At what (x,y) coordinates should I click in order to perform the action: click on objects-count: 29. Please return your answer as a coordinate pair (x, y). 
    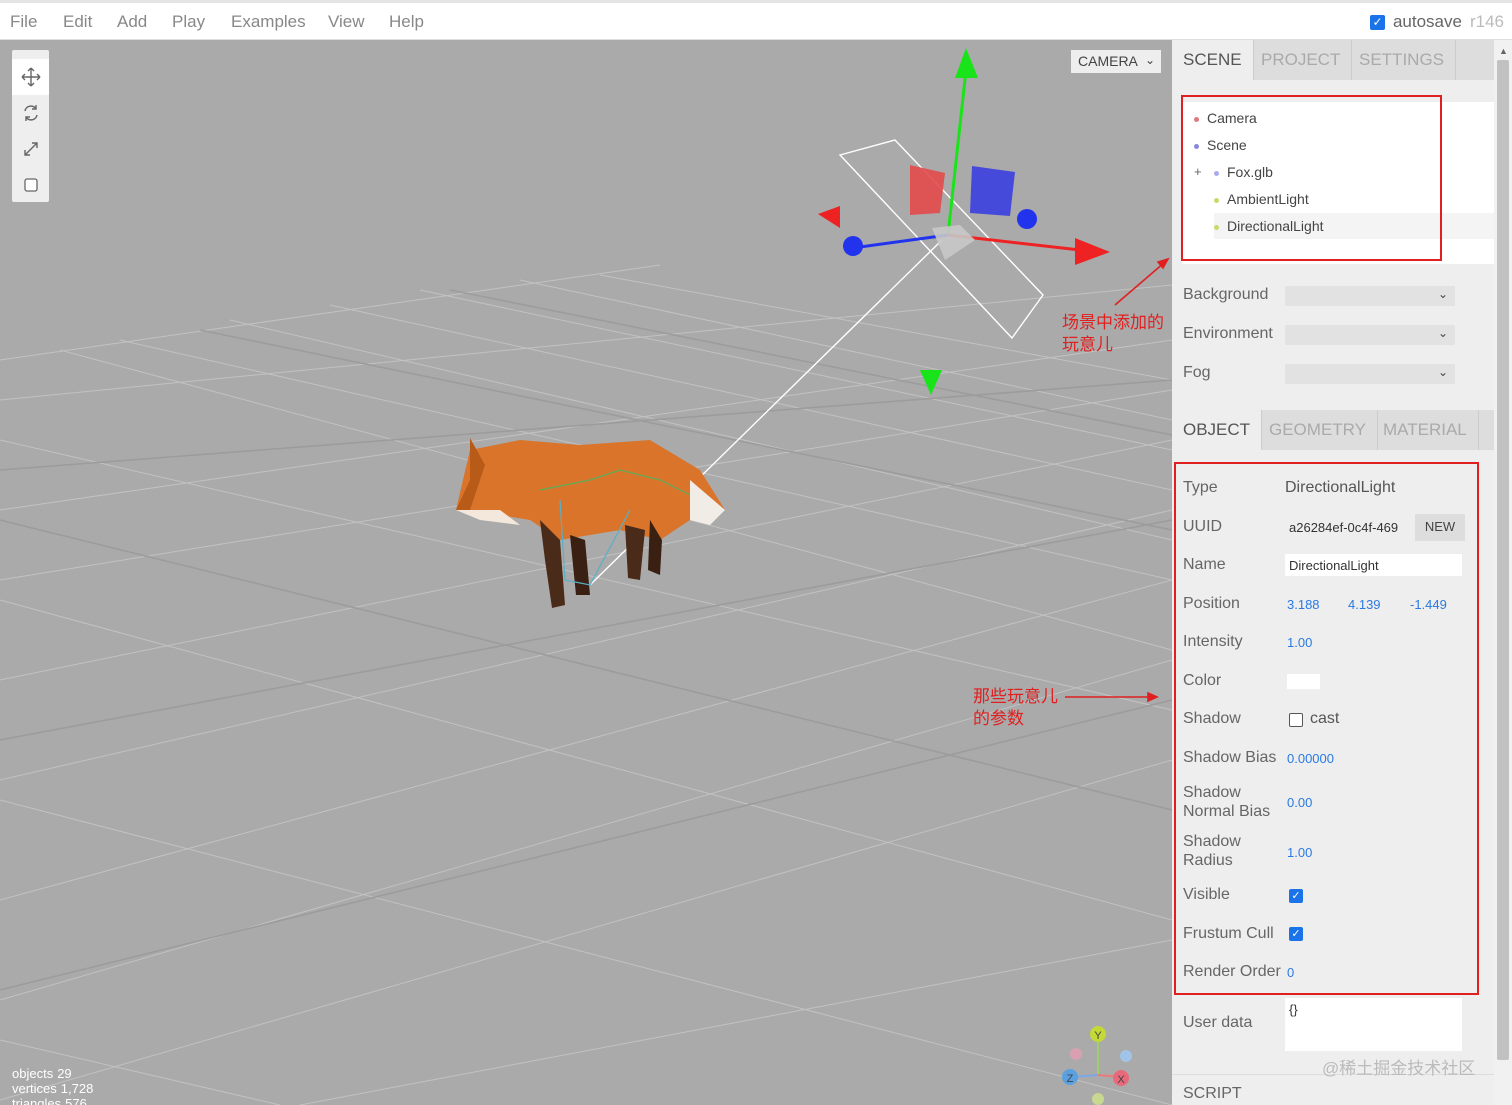
    Looking at the image, I should click on (64, 1073).